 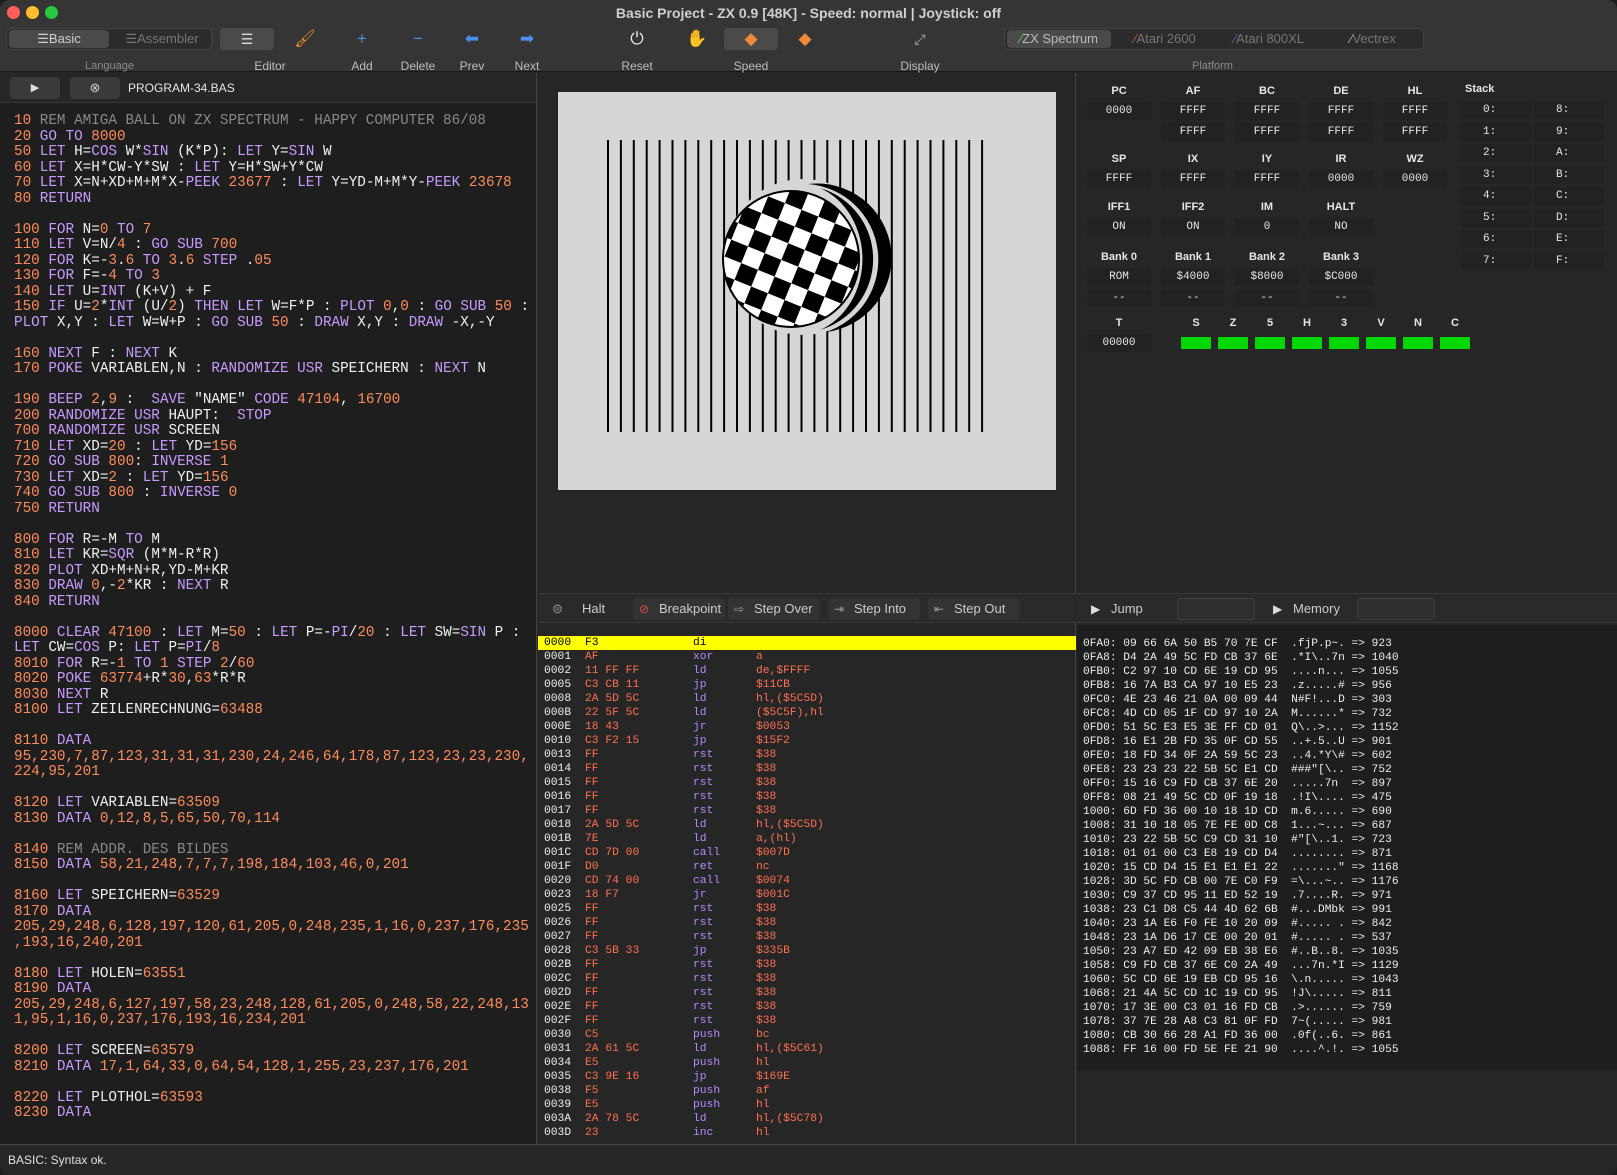 What do you see at coordinates (1341, 227) in the screenshot?
I see `register-value: NO` at bounding box center [1341, 227].